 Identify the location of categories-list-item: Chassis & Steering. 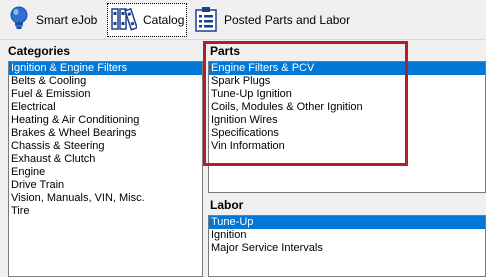
(105, 146).